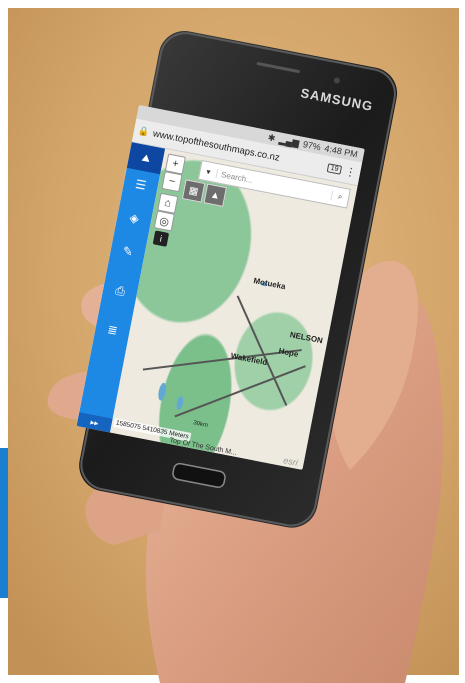 The height and width of the screenshot is (683, 465). I want to click on locate-icon: ◎, so click(164, 221).